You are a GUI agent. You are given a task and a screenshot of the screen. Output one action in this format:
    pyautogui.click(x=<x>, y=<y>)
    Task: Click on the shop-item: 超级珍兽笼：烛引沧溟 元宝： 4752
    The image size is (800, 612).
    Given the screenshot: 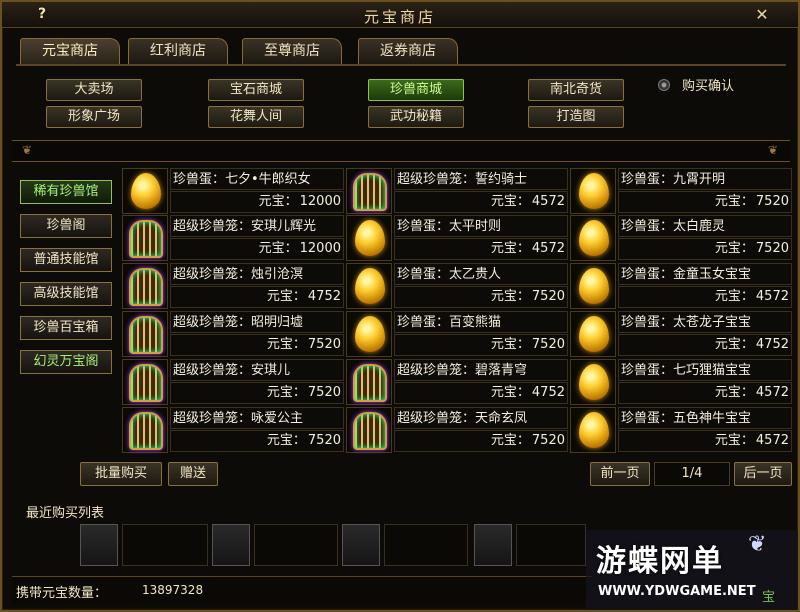 What is the action you would take?
    pyautogui.click(x=233, y=286)
    